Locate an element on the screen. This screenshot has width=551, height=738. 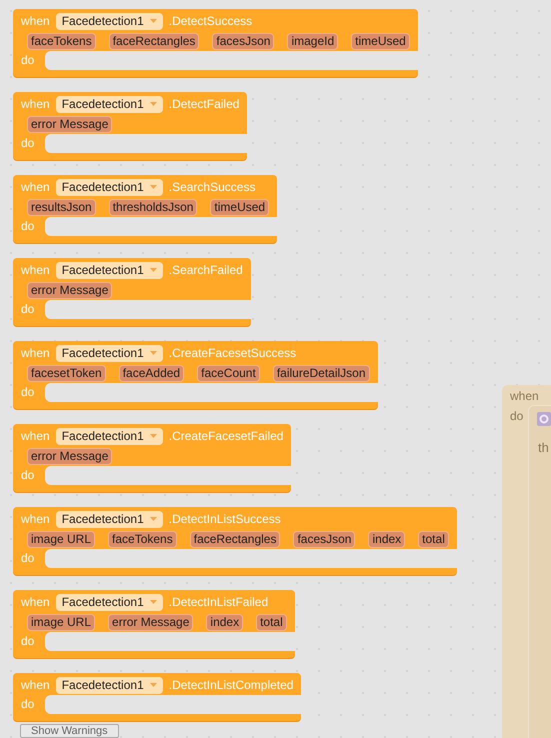
event-block: when Facedetection1 .SearchFailed error Message do is located at coordinates (132, 292).